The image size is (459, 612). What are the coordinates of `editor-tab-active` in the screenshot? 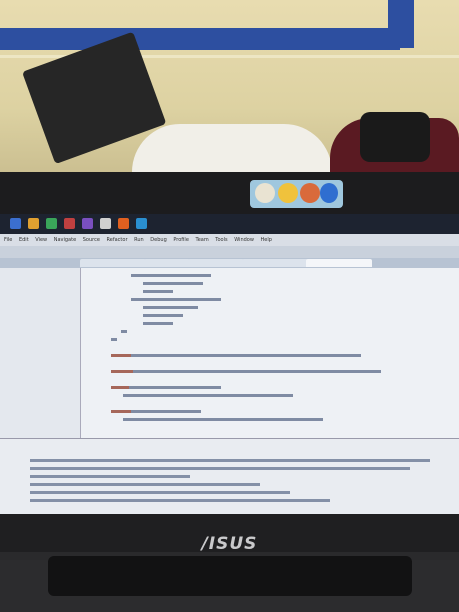 It's located at (339, 263).